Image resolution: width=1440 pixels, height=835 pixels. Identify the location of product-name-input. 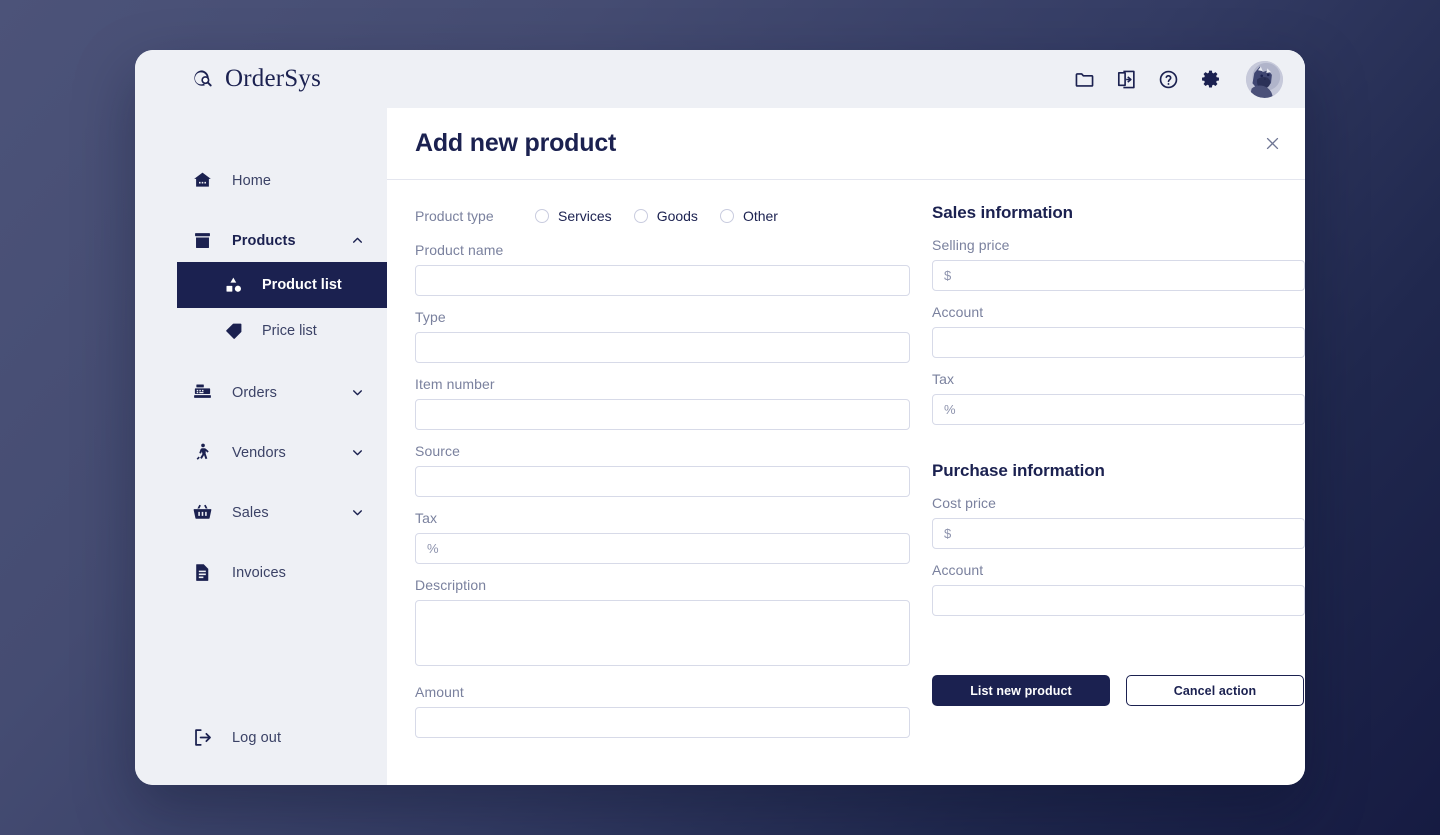
(662, 280).